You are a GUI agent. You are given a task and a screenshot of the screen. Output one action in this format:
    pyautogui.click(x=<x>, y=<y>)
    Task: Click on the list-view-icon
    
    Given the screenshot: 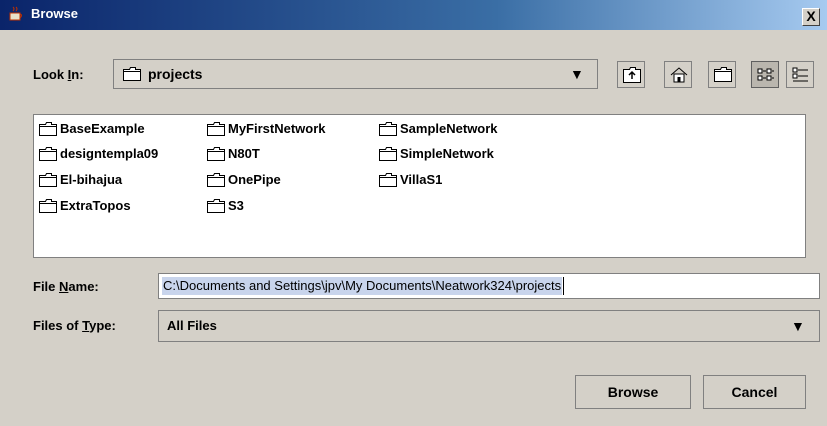 What is the action you would take?
    pyautogui.click(x=765, y=74)
    